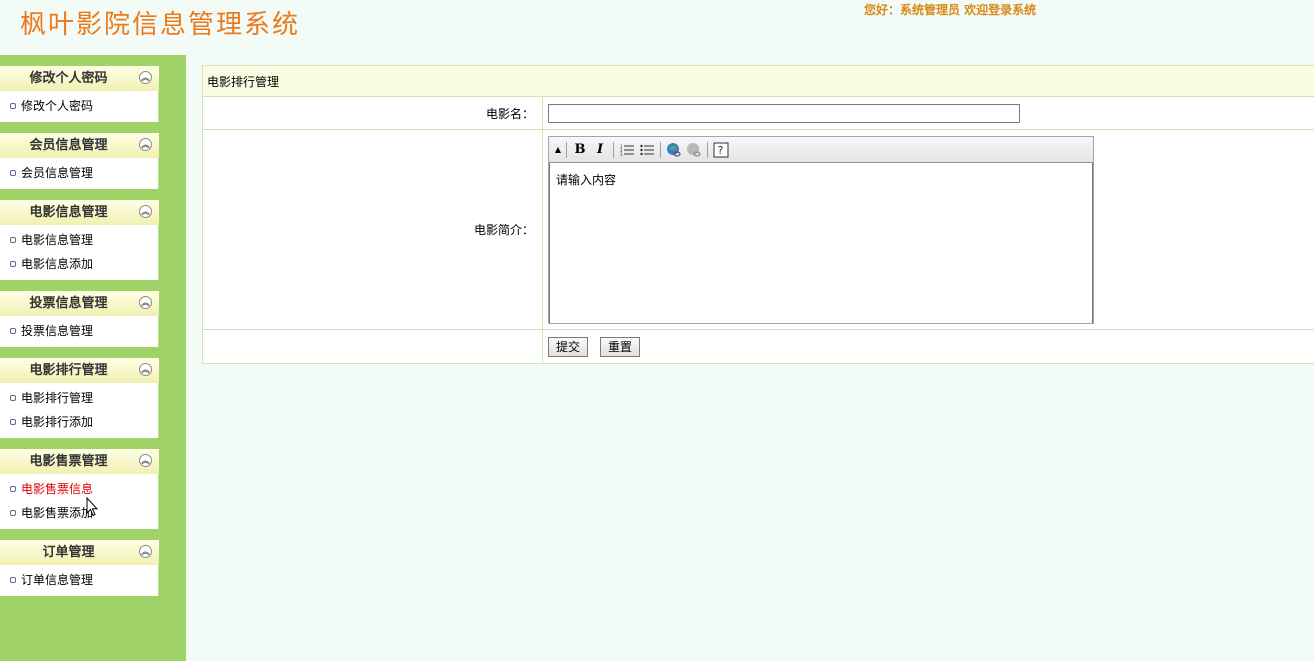 The height and width of the screenshot is (661, 1314). What do you see at coordinates (68, 78) in the screenshot?
I see `menu-header-label: 修改个人密码` at bounding box center [68, 78].